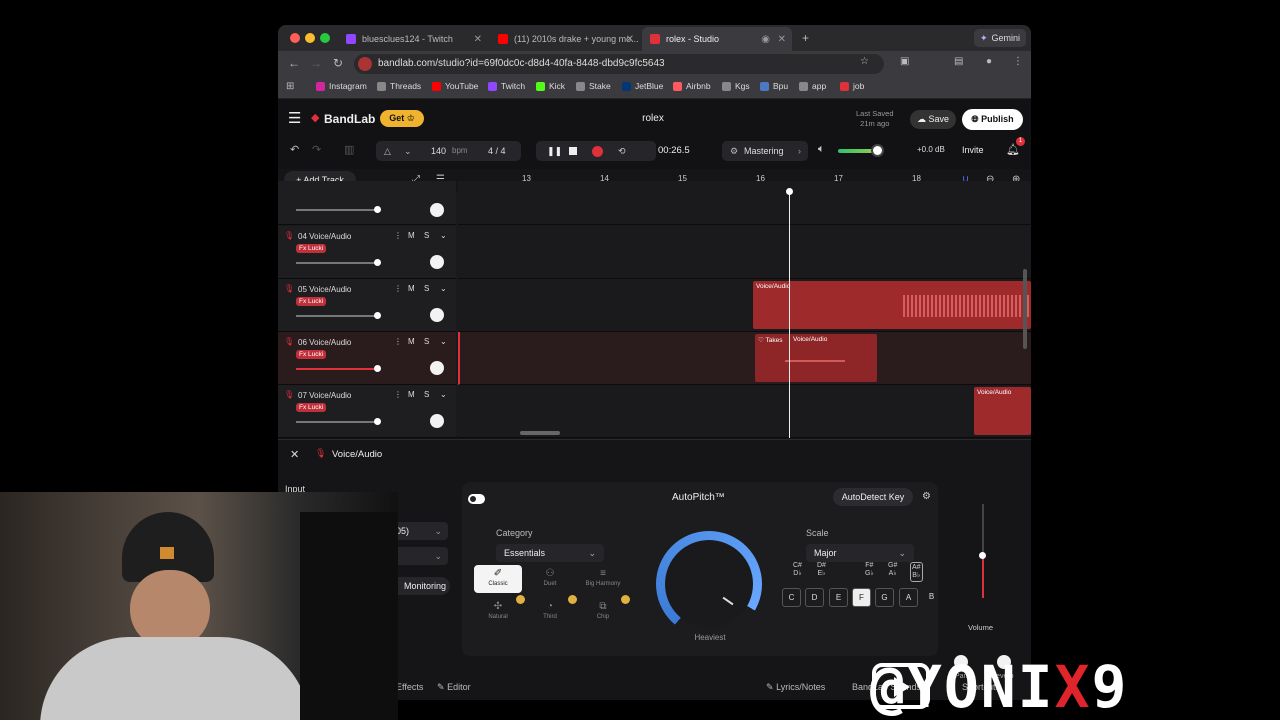 The height and width of the screenshot is (720, 1280). What do you see at coordinates (852, 86) in the screenshot?
I see `bookmark-job: job` at bounding box center [852, 86].